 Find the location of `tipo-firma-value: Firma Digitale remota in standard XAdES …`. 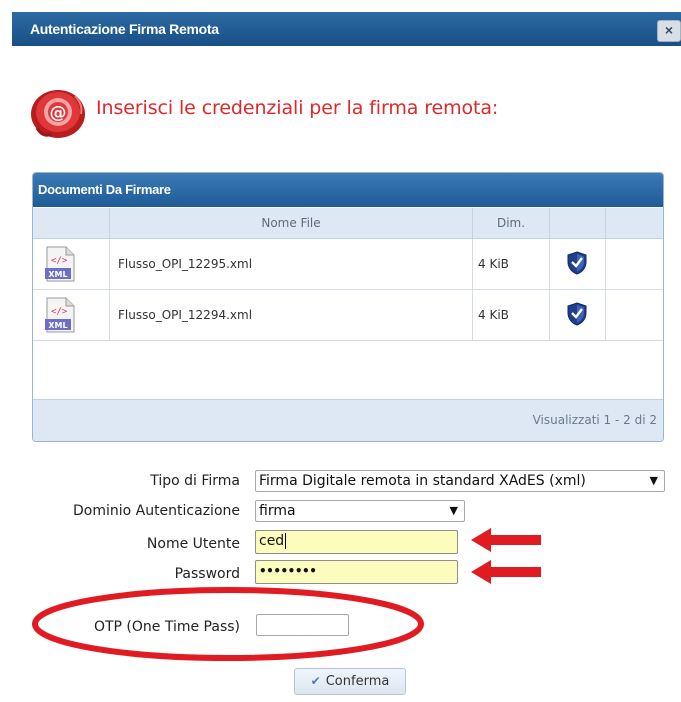

tipo-firma-value: Firma Digitale remota in standard XAdES … is located at coordinates (422, 481).